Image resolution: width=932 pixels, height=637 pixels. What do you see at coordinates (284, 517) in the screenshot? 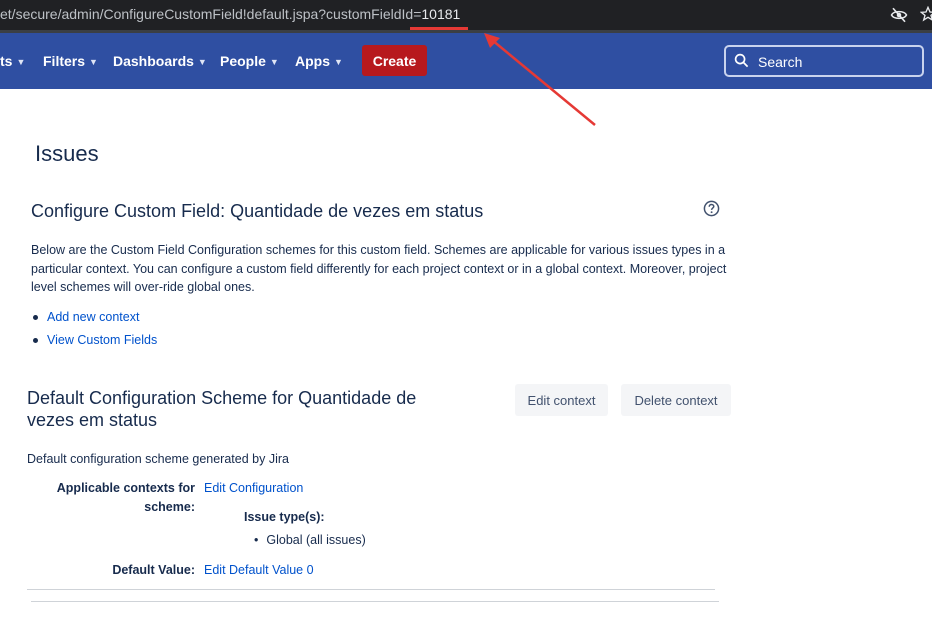
I see `issue-types-label: Issue type(s):` at bounding box center [284, 517].